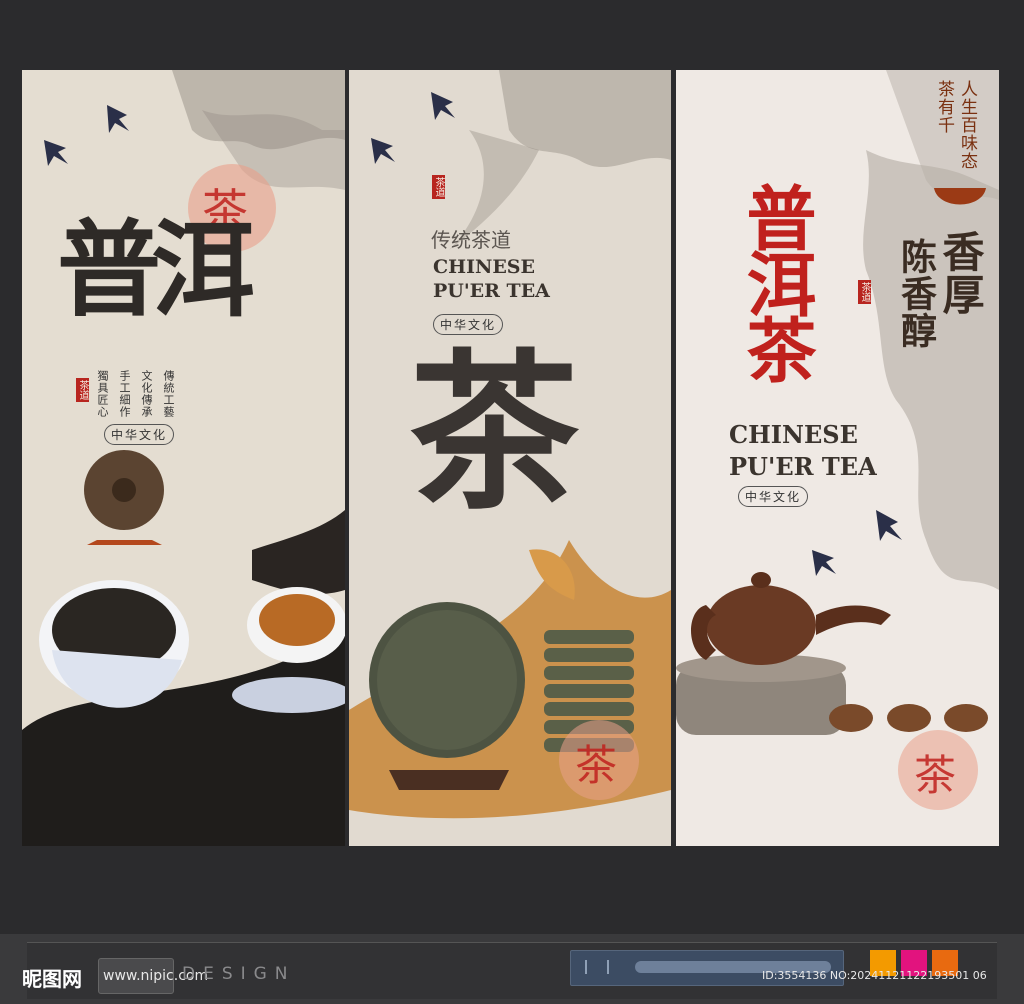  Describe the element at coordinates (597, 967) in the screenshot. I see `pause-icon` at that location.